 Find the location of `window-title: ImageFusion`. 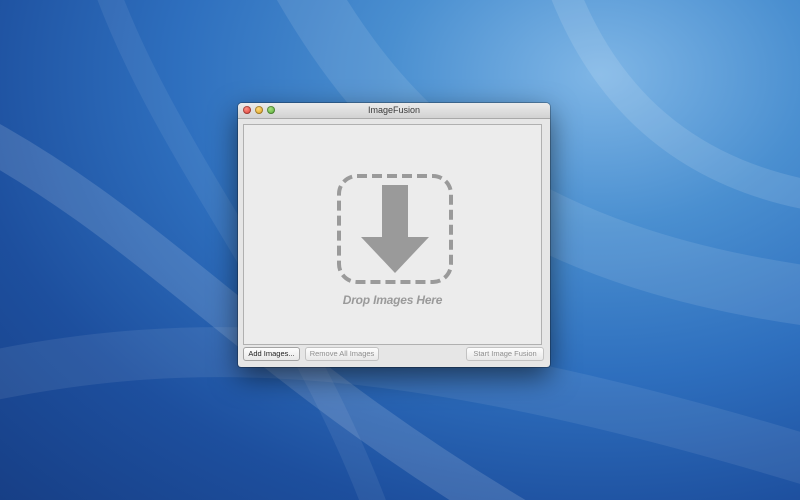

window-title: ImageFusion is located at coordinates (394, 110).